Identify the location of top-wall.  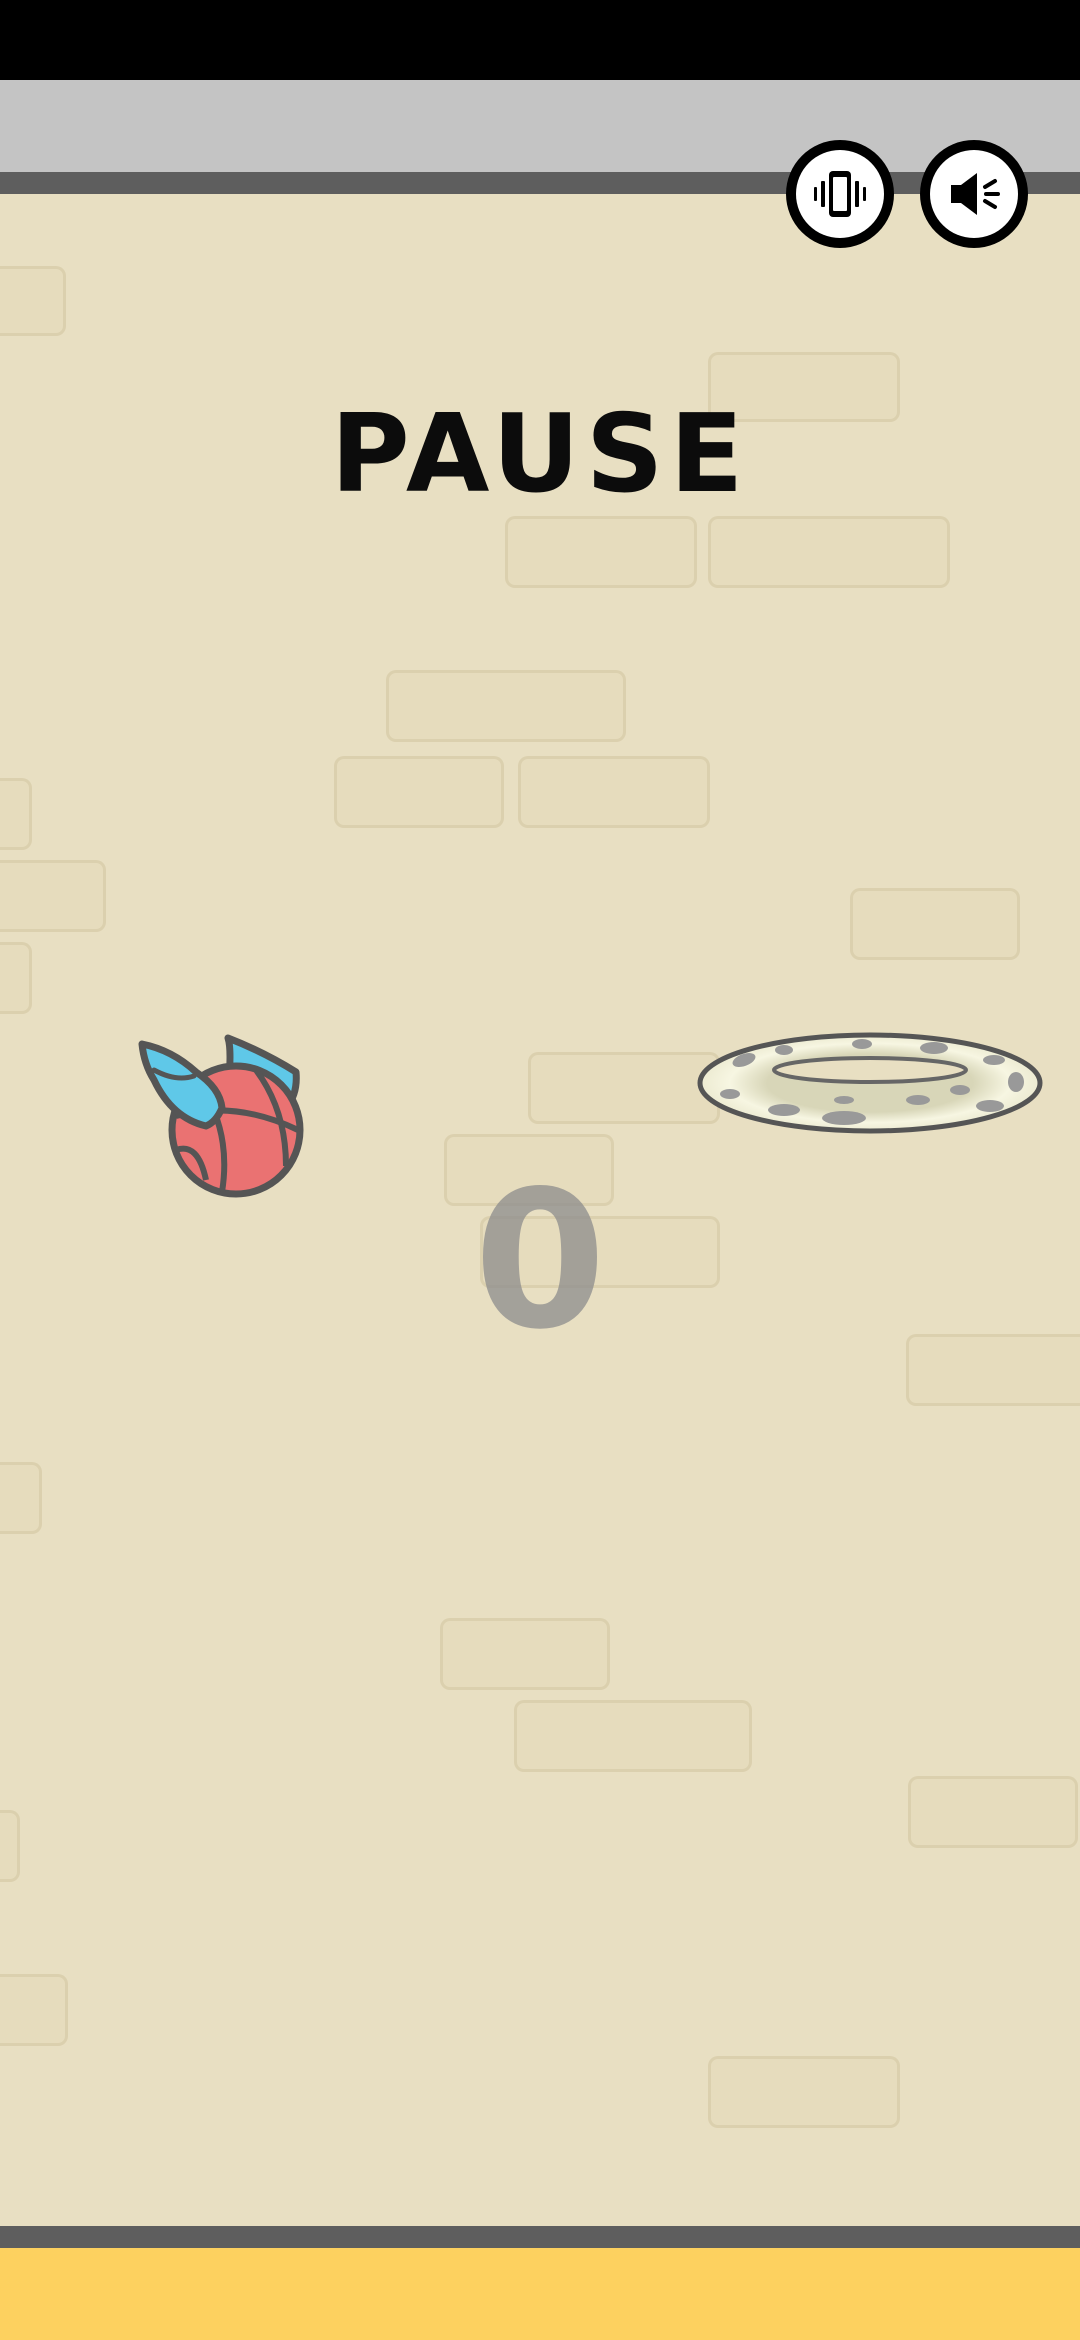
(540, 183).